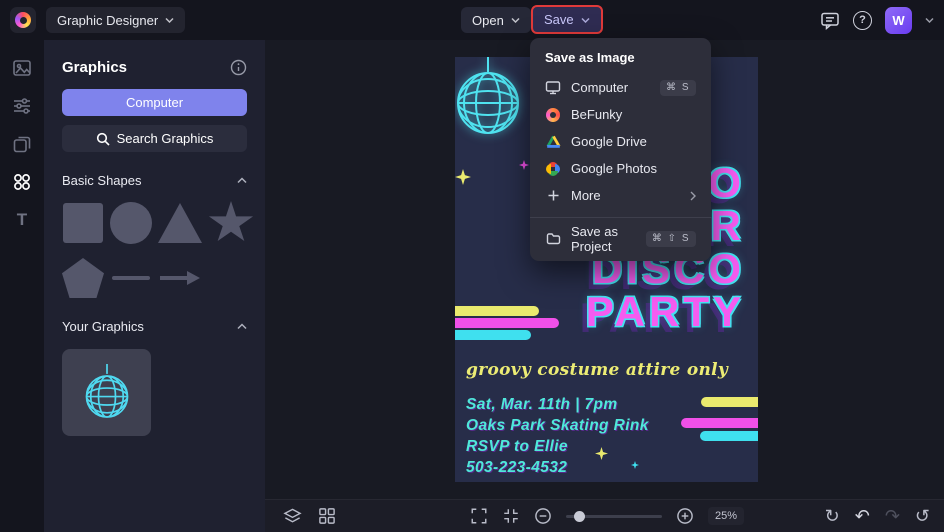 The image size is (944, 532). Describe the element at coordinates (22, 106) in the screenshot. I see `rail-edit-sliders-icon` at that location.